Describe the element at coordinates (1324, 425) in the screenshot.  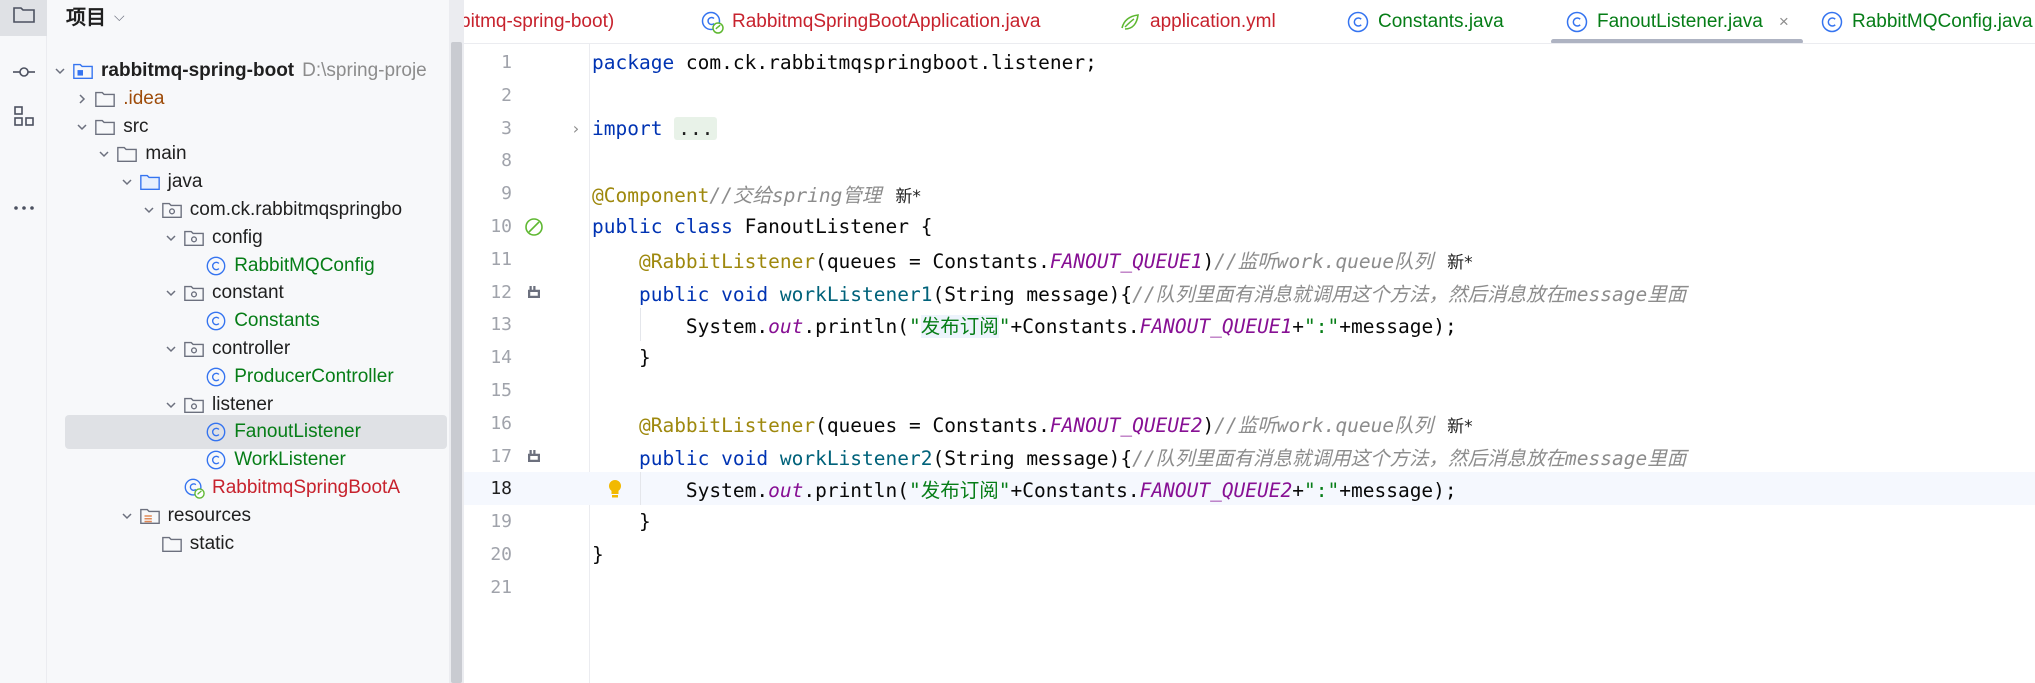
I see `comment: //监听work.queue队列` at that location.